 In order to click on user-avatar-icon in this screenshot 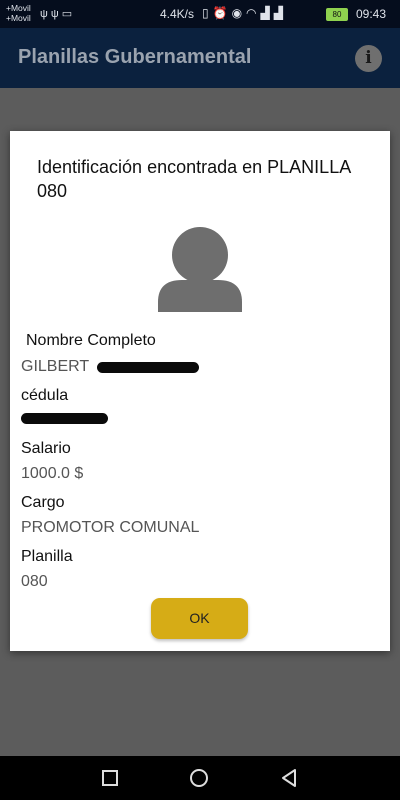, I will do `click(200, 269)`.